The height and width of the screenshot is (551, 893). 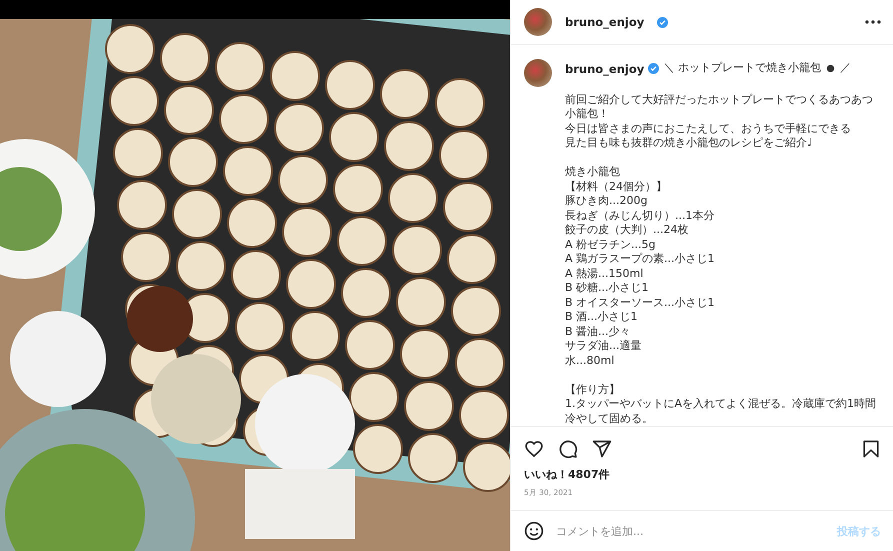 What do you see at coordinates (742, 68) in the screenshot?
I see `caption-title: ＼ ホットプレートで焼き小籠包` at bounding box center [742, 68].